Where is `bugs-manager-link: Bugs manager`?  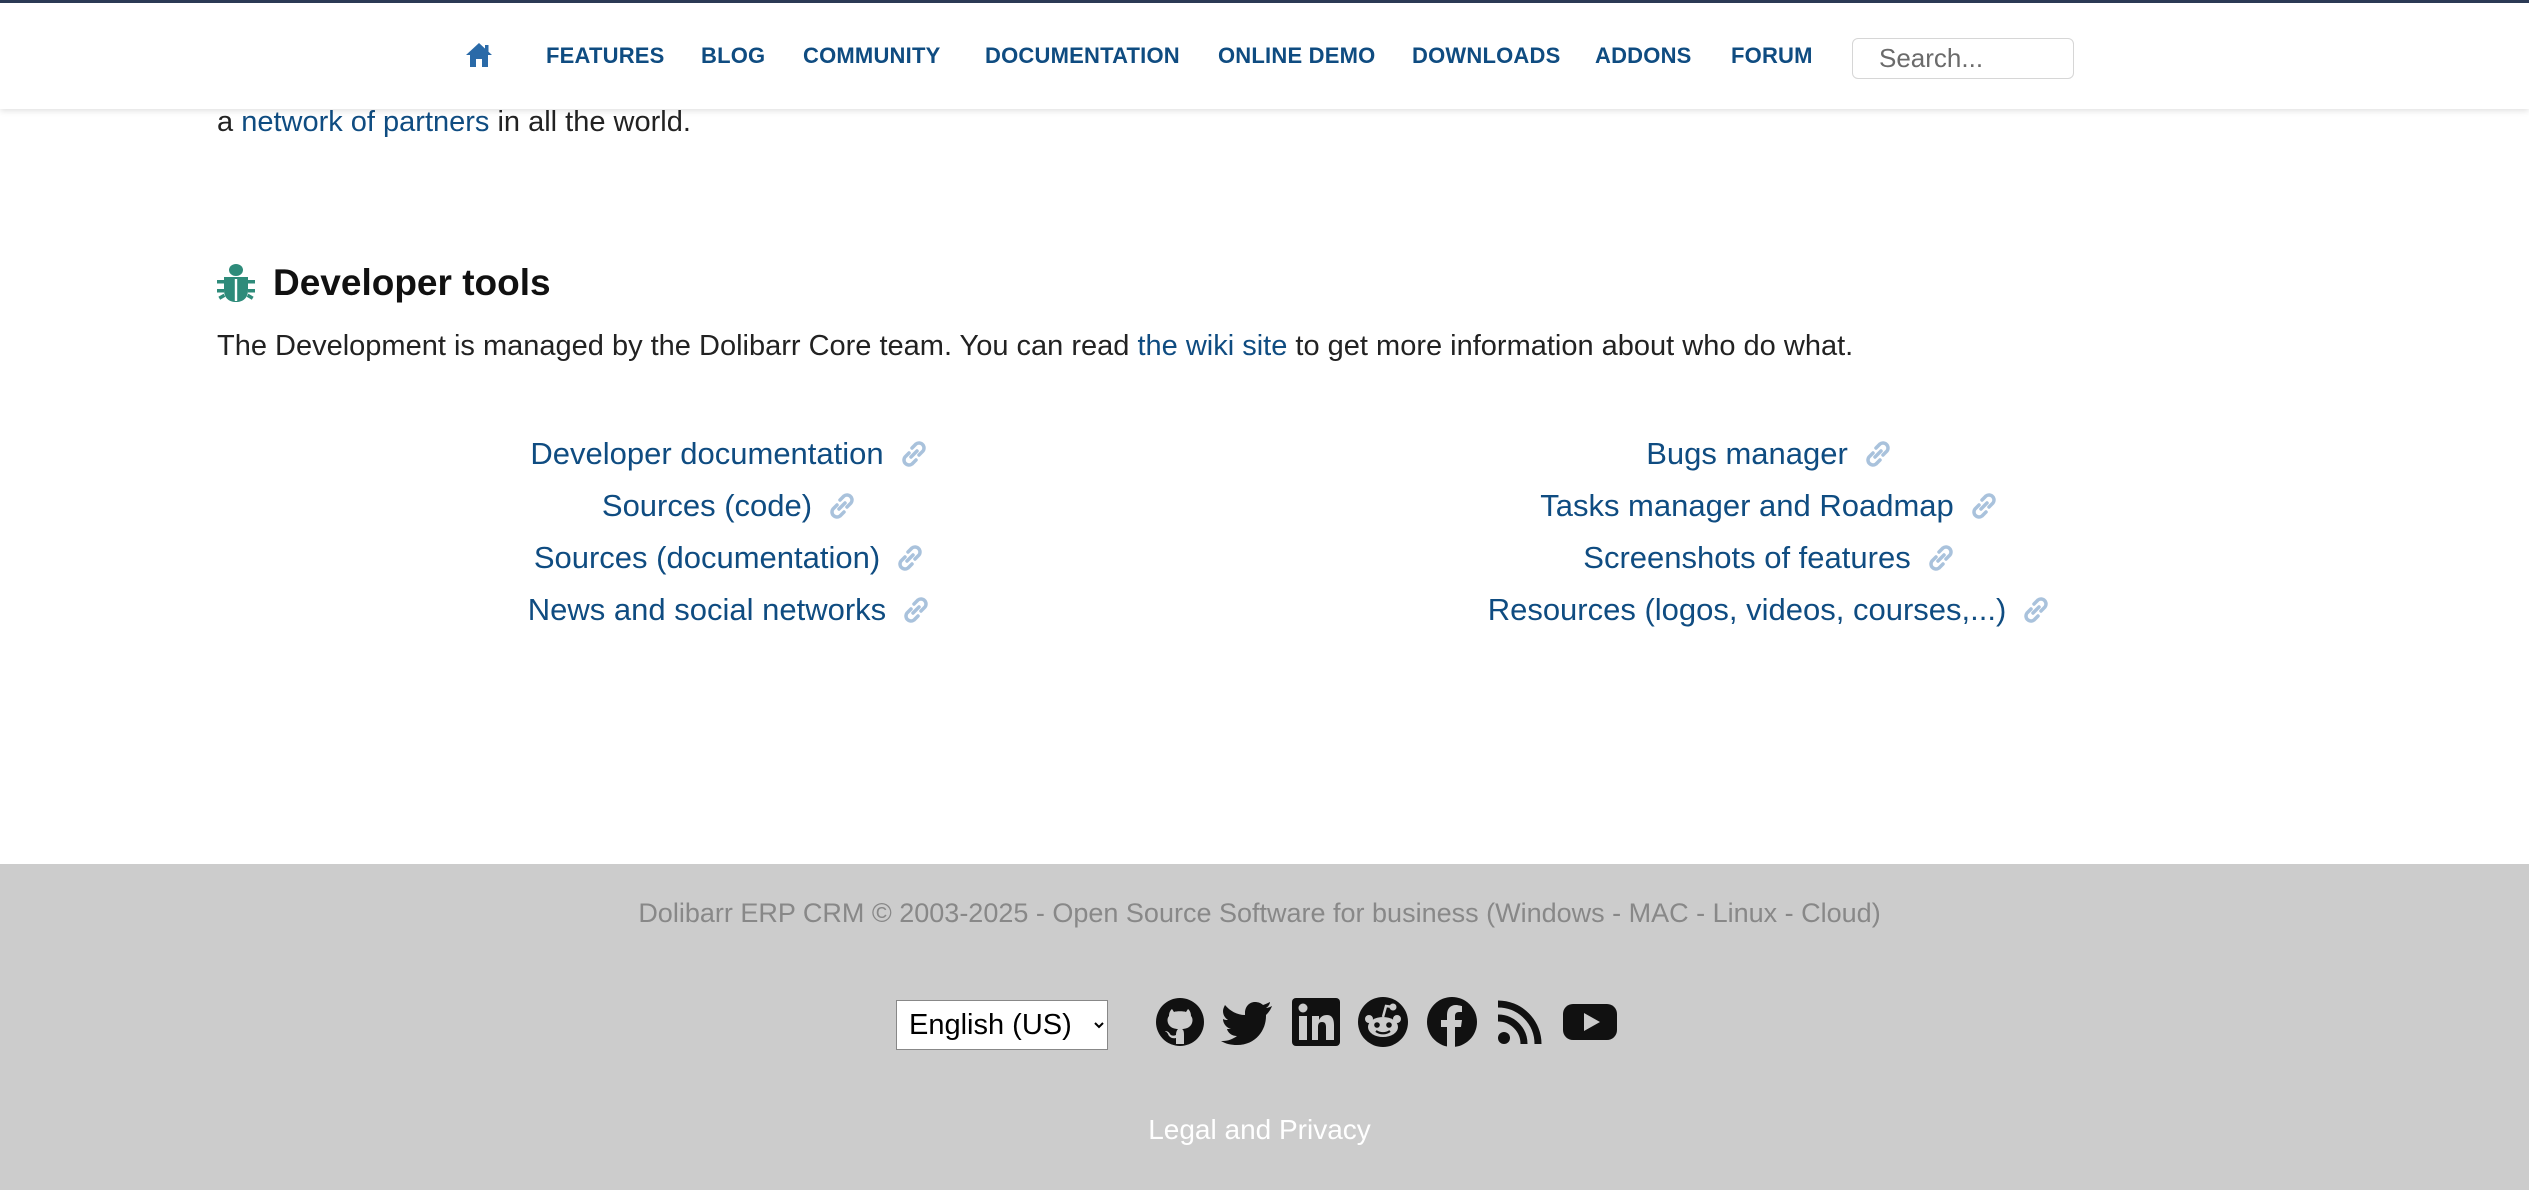 bugs-manager-link: Bugs manager is located at coordinates (1770, 454).